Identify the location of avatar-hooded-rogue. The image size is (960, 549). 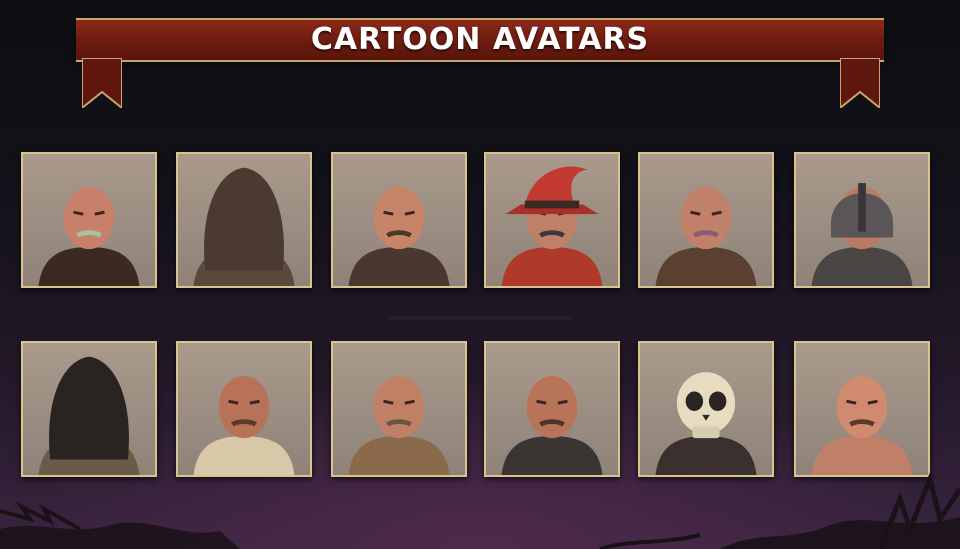
(244, 220).